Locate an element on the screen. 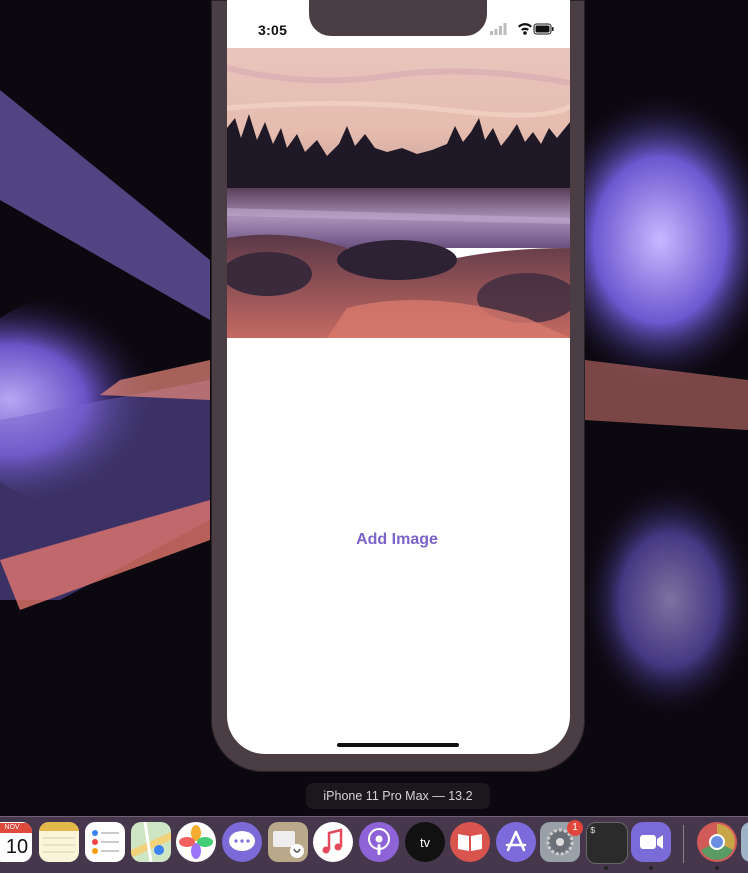 The image size is (748, 873). zoom-icon is located at coordinates (651, 842).